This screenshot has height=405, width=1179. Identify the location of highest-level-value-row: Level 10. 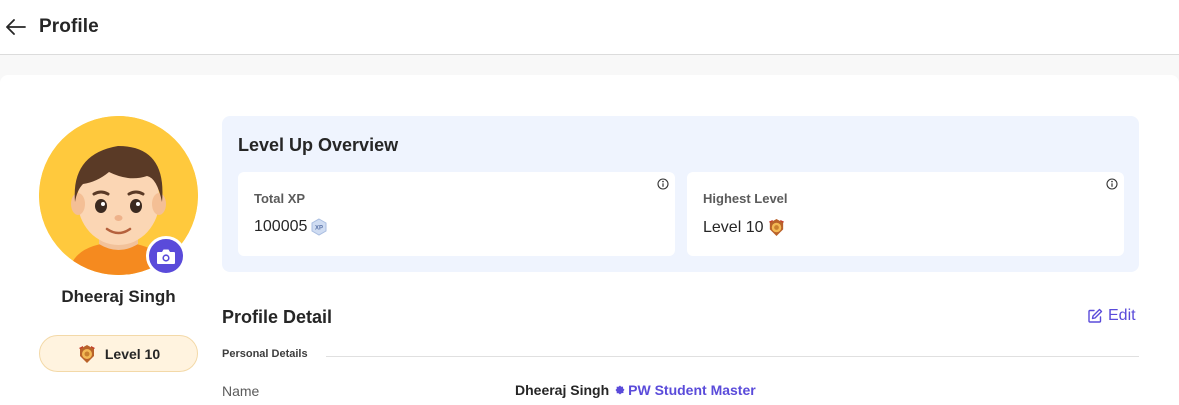
(744, 227).